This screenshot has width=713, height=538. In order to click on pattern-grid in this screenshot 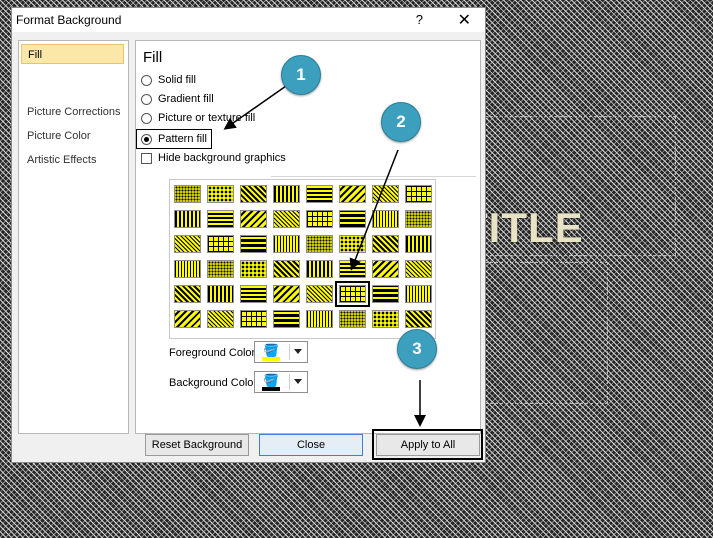, I will do `click(302, 259)`.